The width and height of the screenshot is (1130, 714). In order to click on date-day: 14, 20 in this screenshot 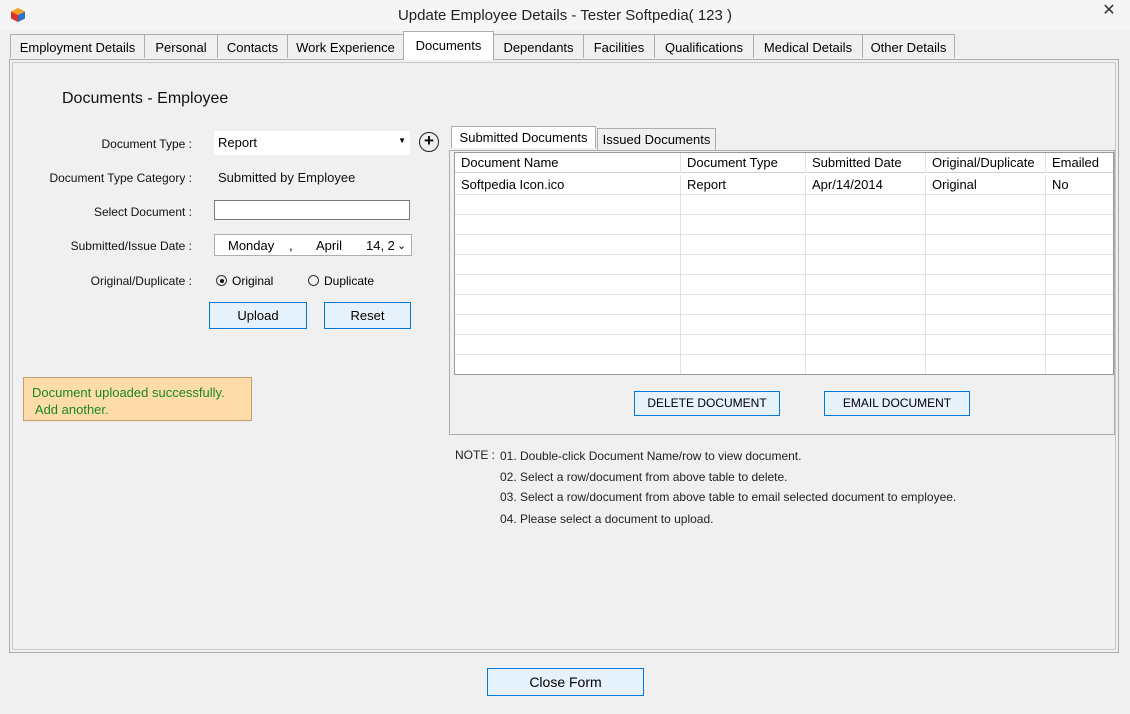, I will do `click(380, 245)`.